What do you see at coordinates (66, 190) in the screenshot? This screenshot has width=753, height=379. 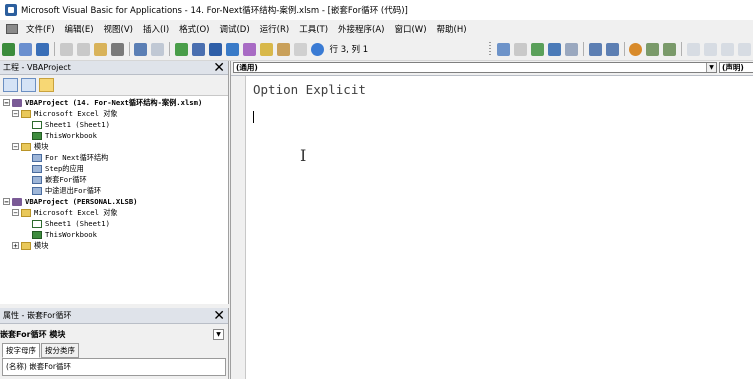 I see `tree-node-module-exit: 中途退出For循环` at bounding box center [66, 190].